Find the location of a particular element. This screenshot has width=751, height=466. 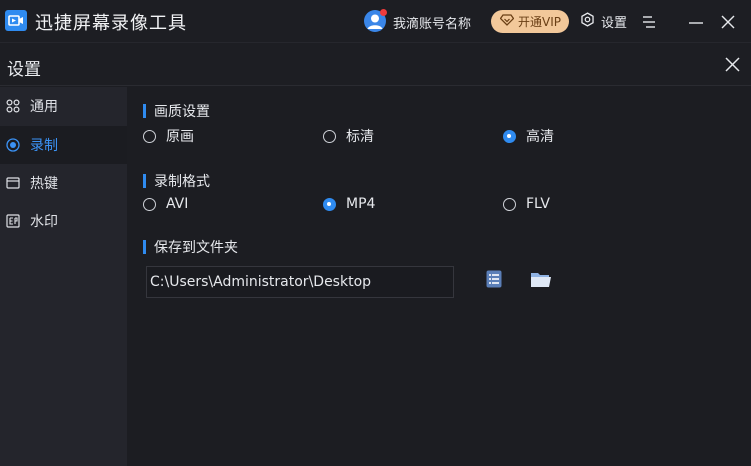

title-bar: 迅捷屏幕录像工具 我滴账号名称 开通VIP 设置 is located at coordinates (375, 21).